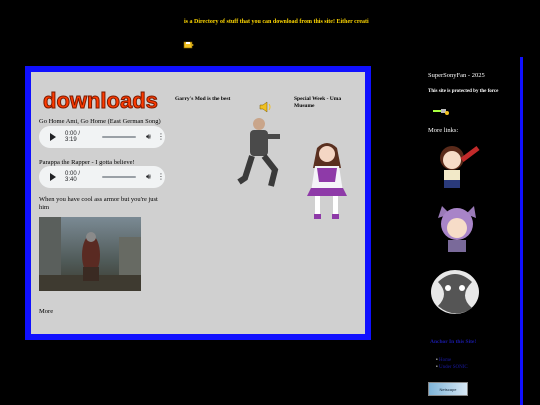  I want to click on audio-player-2: 0:00 / 3:40 🔊︎ ⋮, so click(102, 177).